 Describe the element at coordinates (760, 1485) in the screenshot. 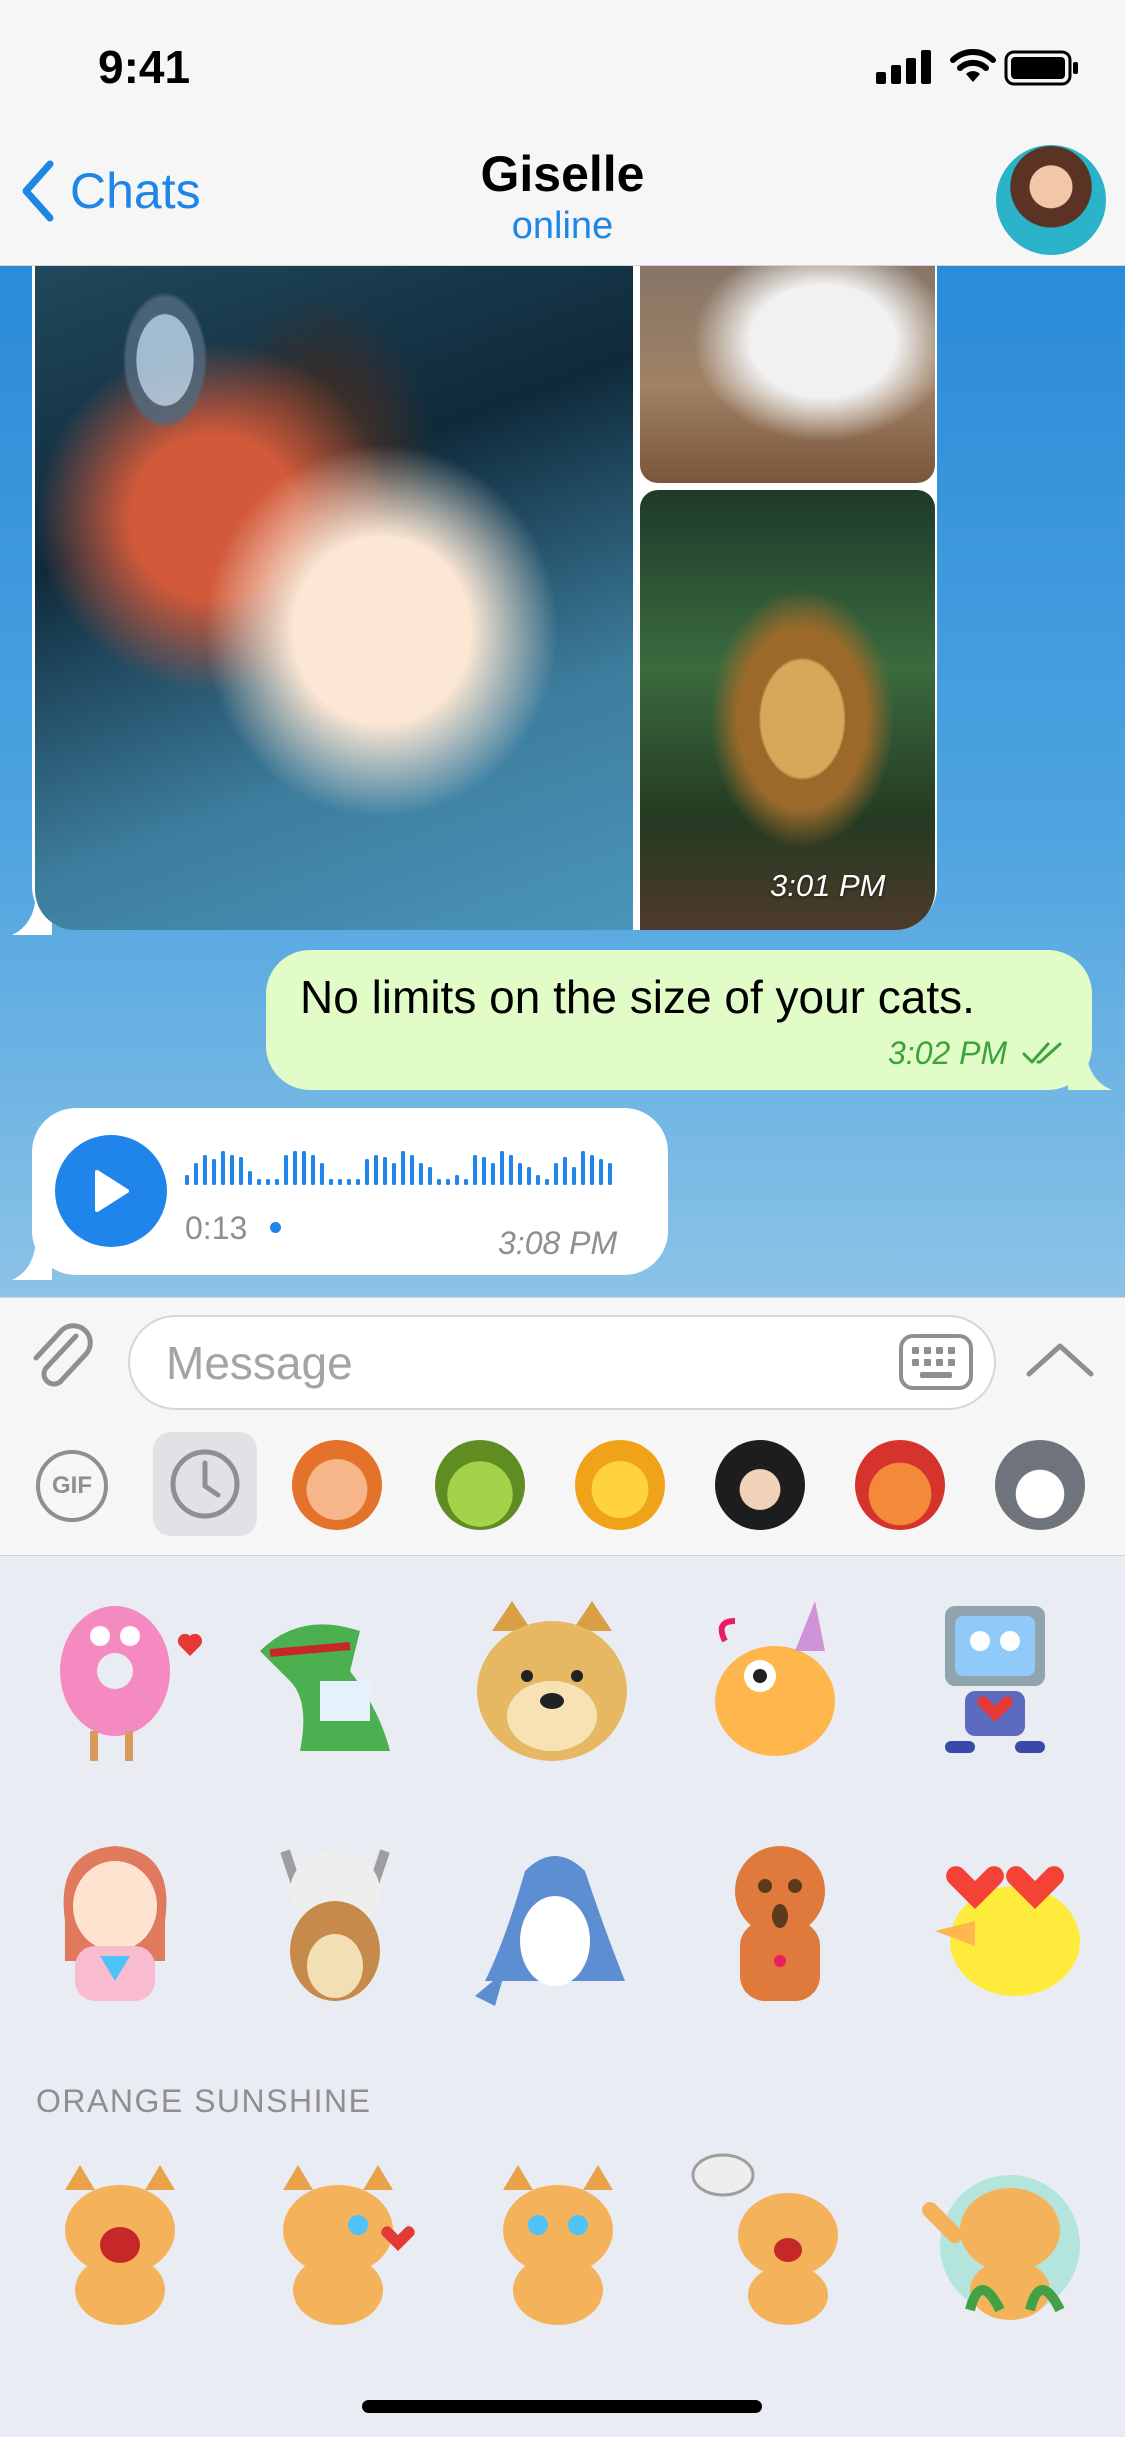

I see `sticker-pack-tab-lincoln` at that location.